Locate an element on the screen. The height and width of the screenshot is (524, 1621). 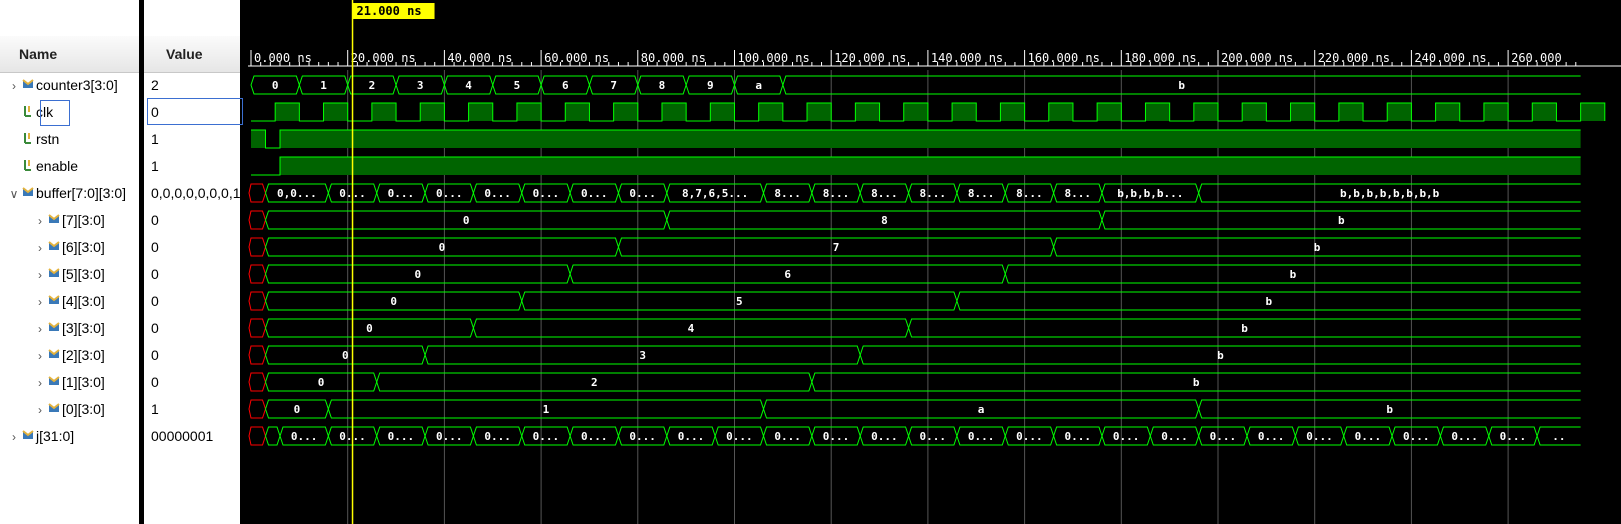
ruler-tick-label: 180.000 ns is located at coordinates (1160, 58).